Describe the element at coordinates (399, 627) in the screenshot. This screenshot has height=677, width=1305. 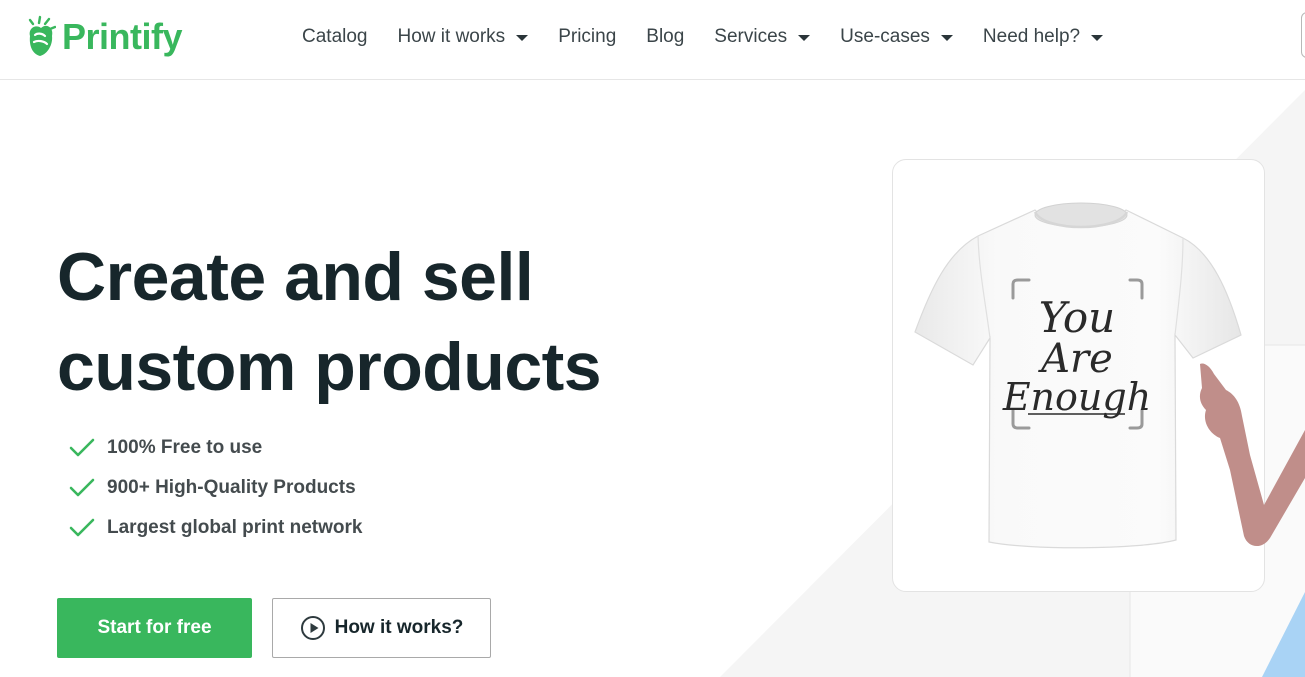
I see `how-it-works-label: How it works?` at that location.